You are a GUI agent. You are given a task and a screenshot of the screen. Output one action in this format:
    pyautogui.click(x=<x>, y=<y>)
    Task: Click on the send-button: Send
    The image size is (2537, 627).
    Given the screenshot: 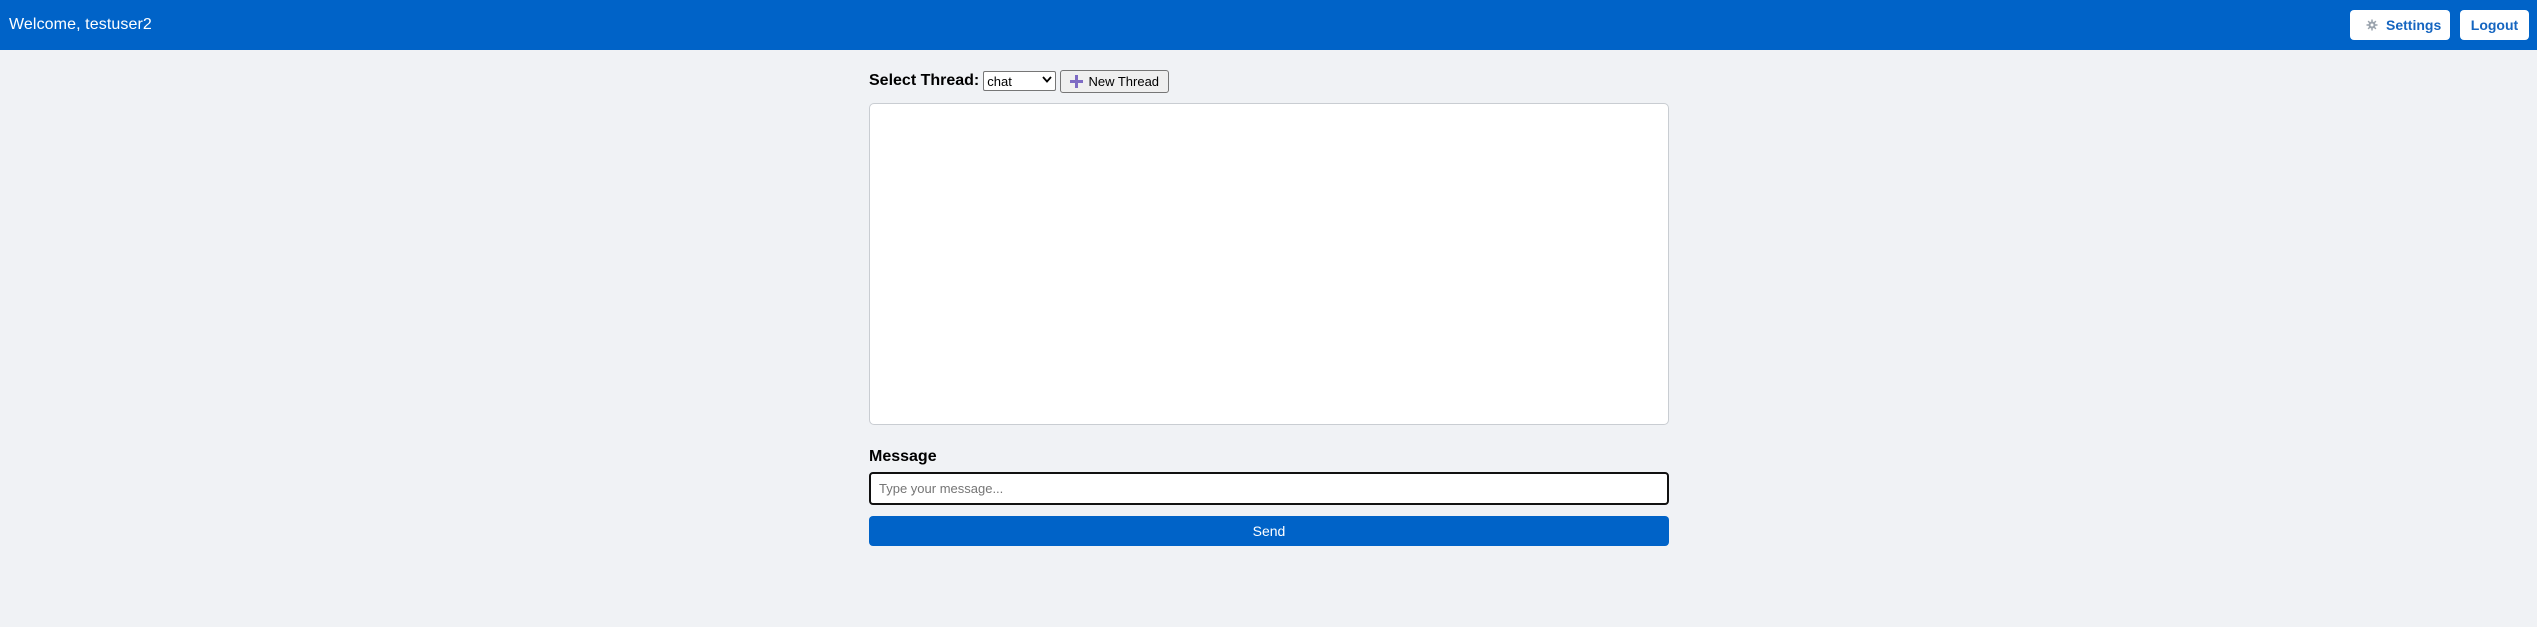 What is the action you would take?
    pyautogui.click(x=1269, y=531)
    